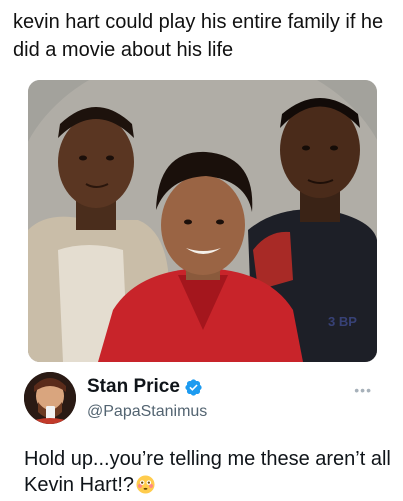 The width and height of the screenshot is (403, 501). Describe the element at coordinates (193, 387) in the screenshot. I see `verified-badge-icon` at that location.